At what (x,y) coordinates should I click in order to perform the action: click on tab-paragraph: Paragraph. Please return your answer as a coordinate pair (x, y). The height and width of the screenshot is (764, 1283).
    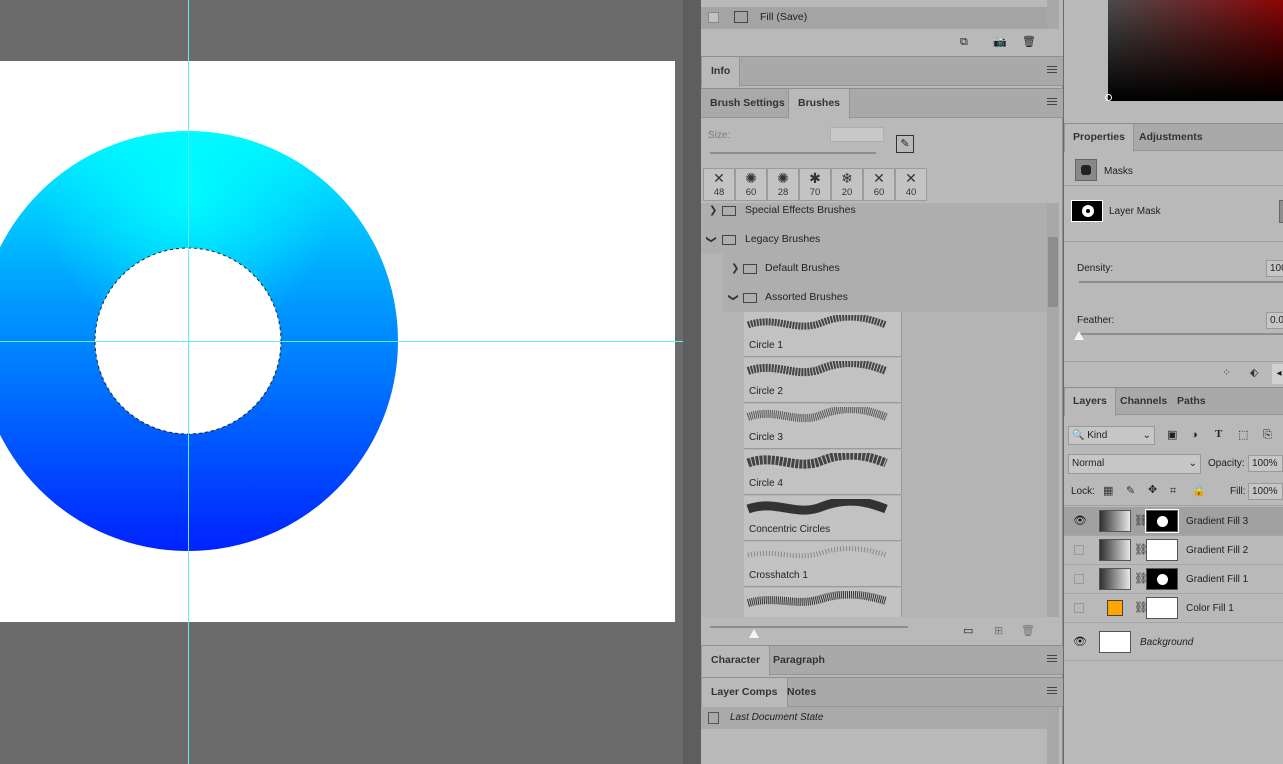
    Looking at the image, I should click on (799, 660).